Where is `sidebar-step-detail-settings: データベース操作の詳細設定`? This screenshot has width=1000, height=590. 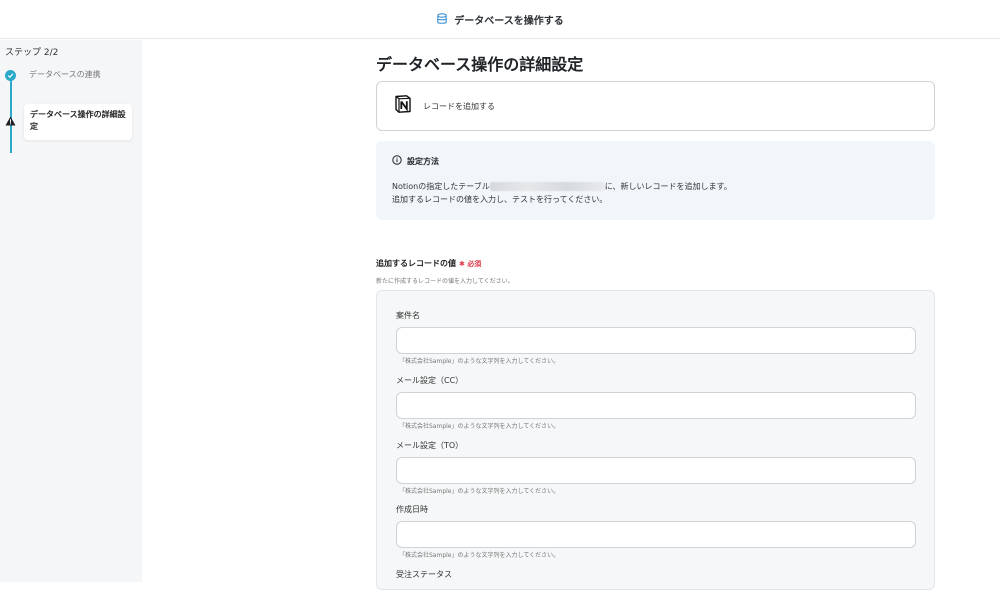
sidebar-step-detail-settings: データベース操作の詳細設定 is located at coordinates (78, 122).